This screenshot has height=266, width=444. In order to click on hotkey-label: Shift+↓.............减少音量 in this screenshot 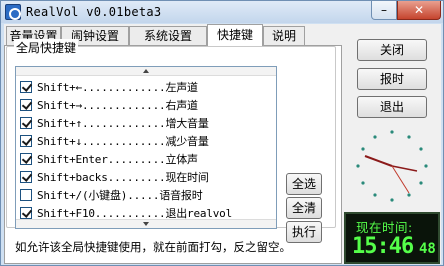, I will do `click(123, 141)`.